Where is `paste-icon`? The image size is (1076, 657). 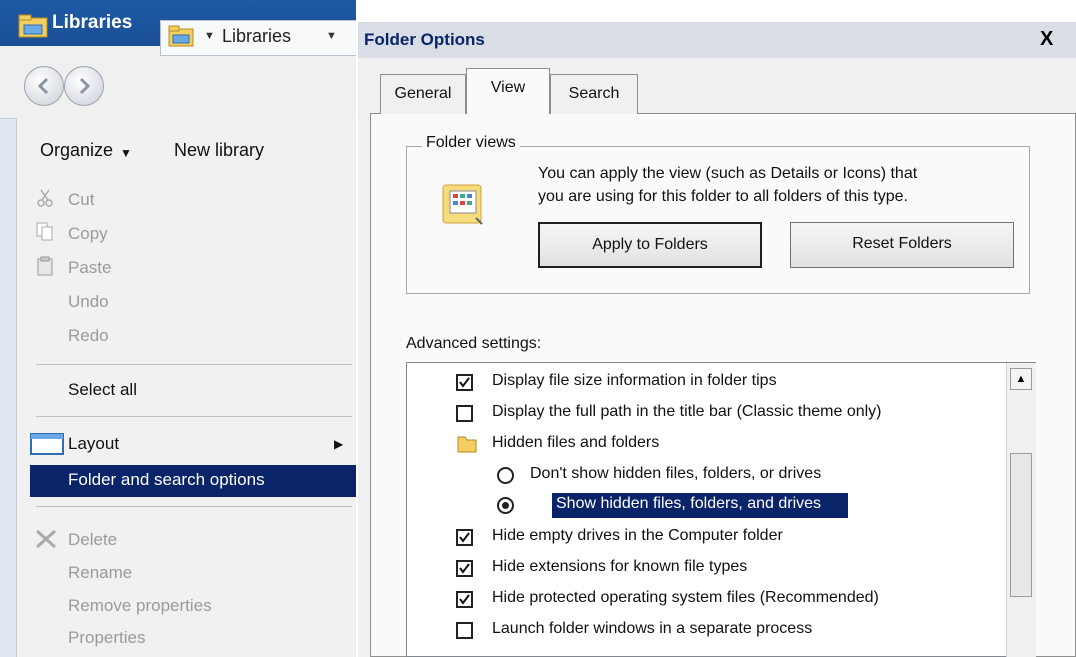 paste-icon is located at coordinates (45, 266).